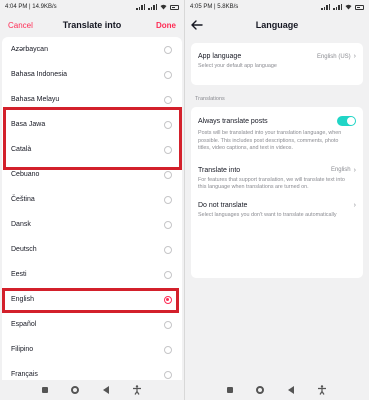 This screenshot has height=400, width=369. I want to click on status-text: 4:05 PM | 5.8KB/s, so click(214, 7).